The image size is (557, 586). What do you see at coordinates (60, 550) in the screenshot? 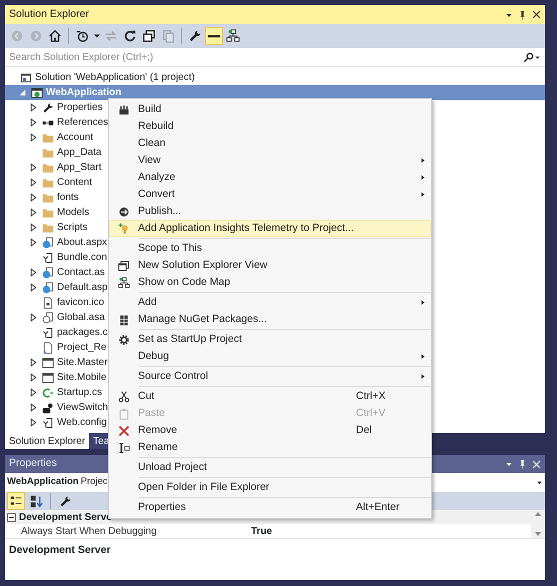
I see `description-title: Development Server` at bounding box center [60, 550].